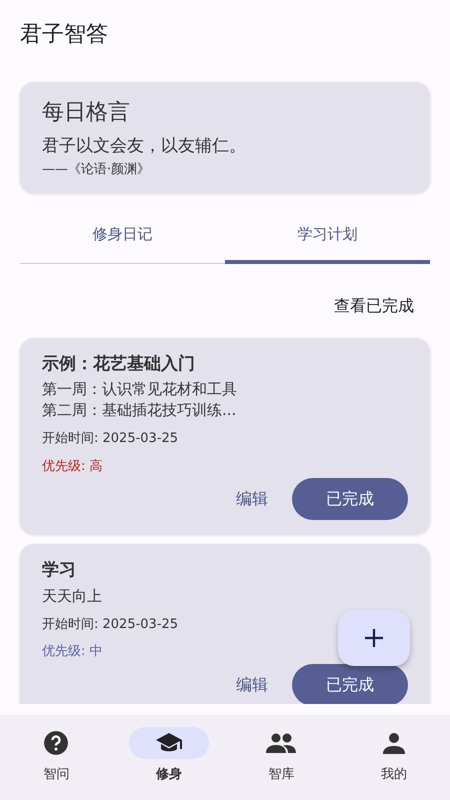 This screenshot has height=800, width=450. I want to click on quote-source: ——《论语·颜渊》, so click(97, 169).